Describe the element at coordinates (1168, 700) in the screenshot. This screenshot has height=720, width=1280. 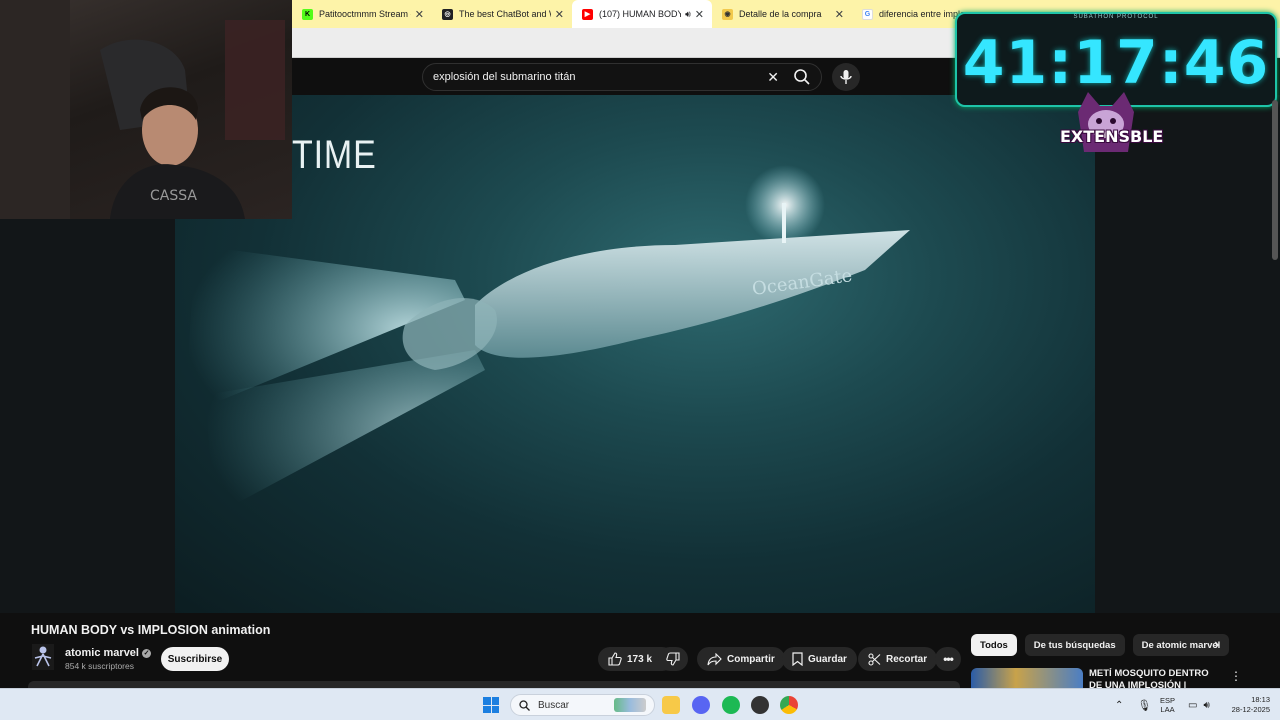
I see `language-code: ESP` at that location.